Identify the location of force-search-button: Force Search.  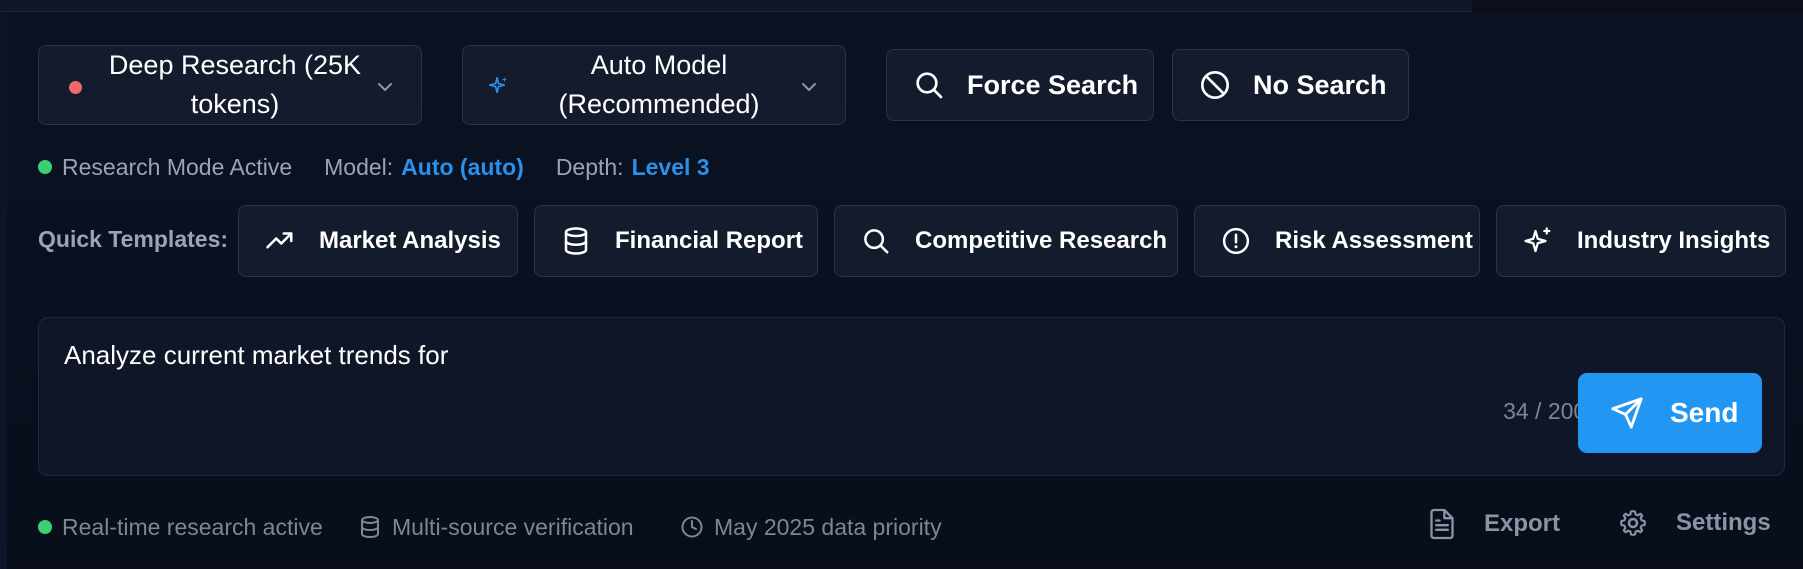
(1020, 85).